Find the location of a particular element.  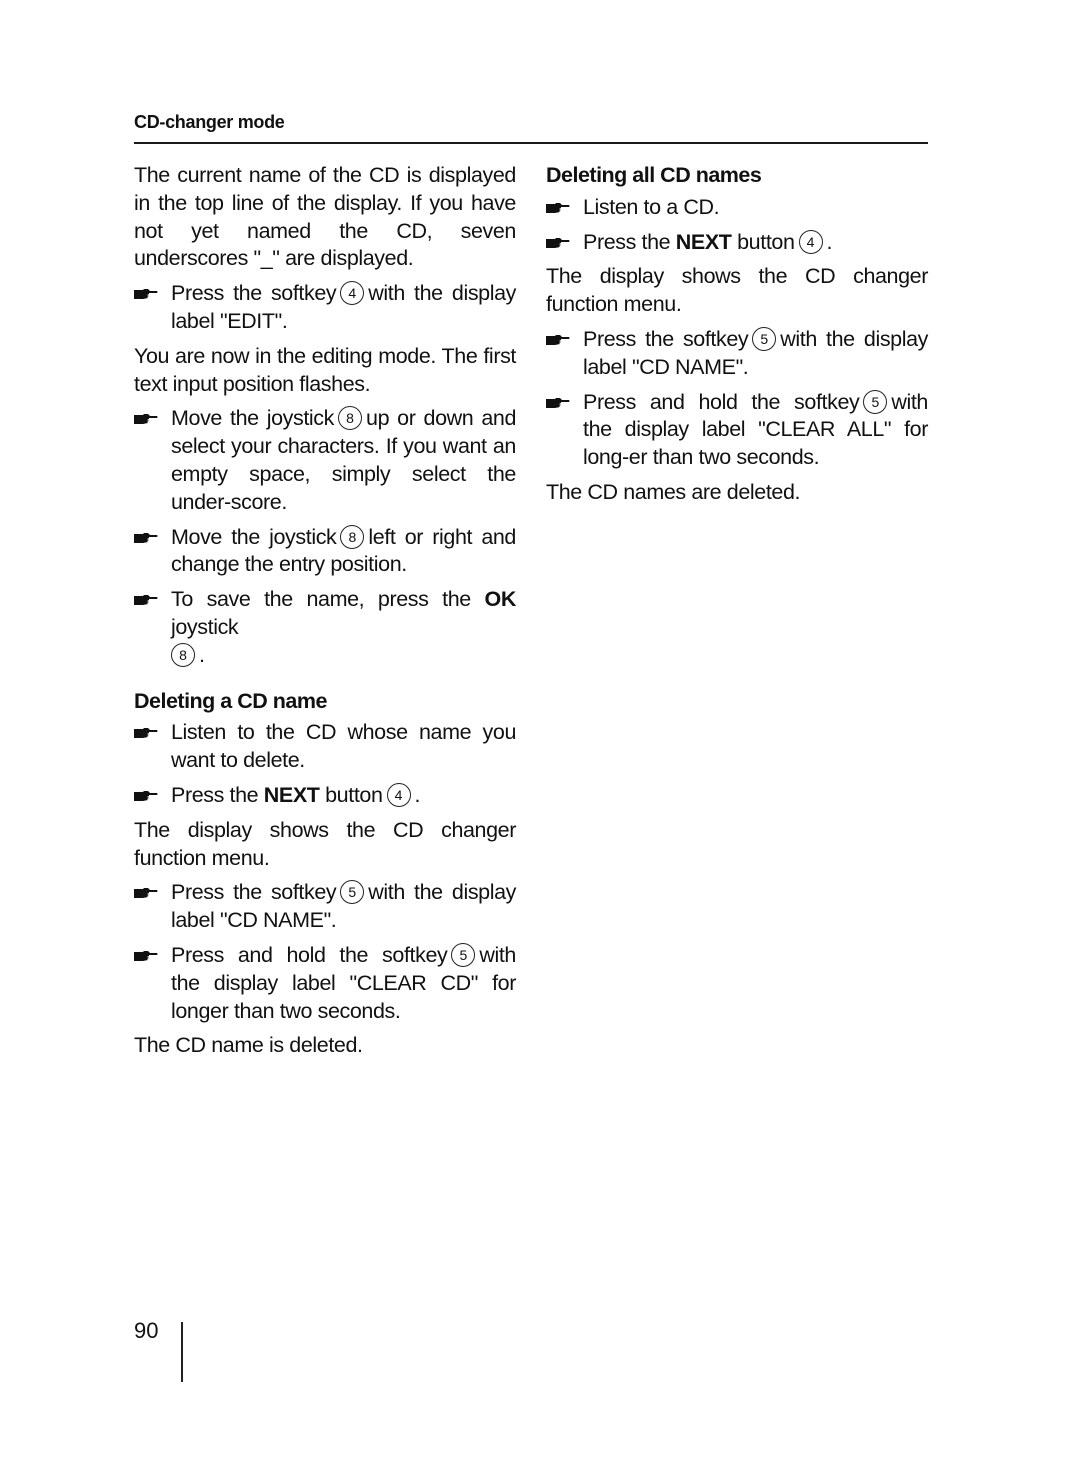

section-heading: Deleting all CD names is located at coordinates (654, 175).